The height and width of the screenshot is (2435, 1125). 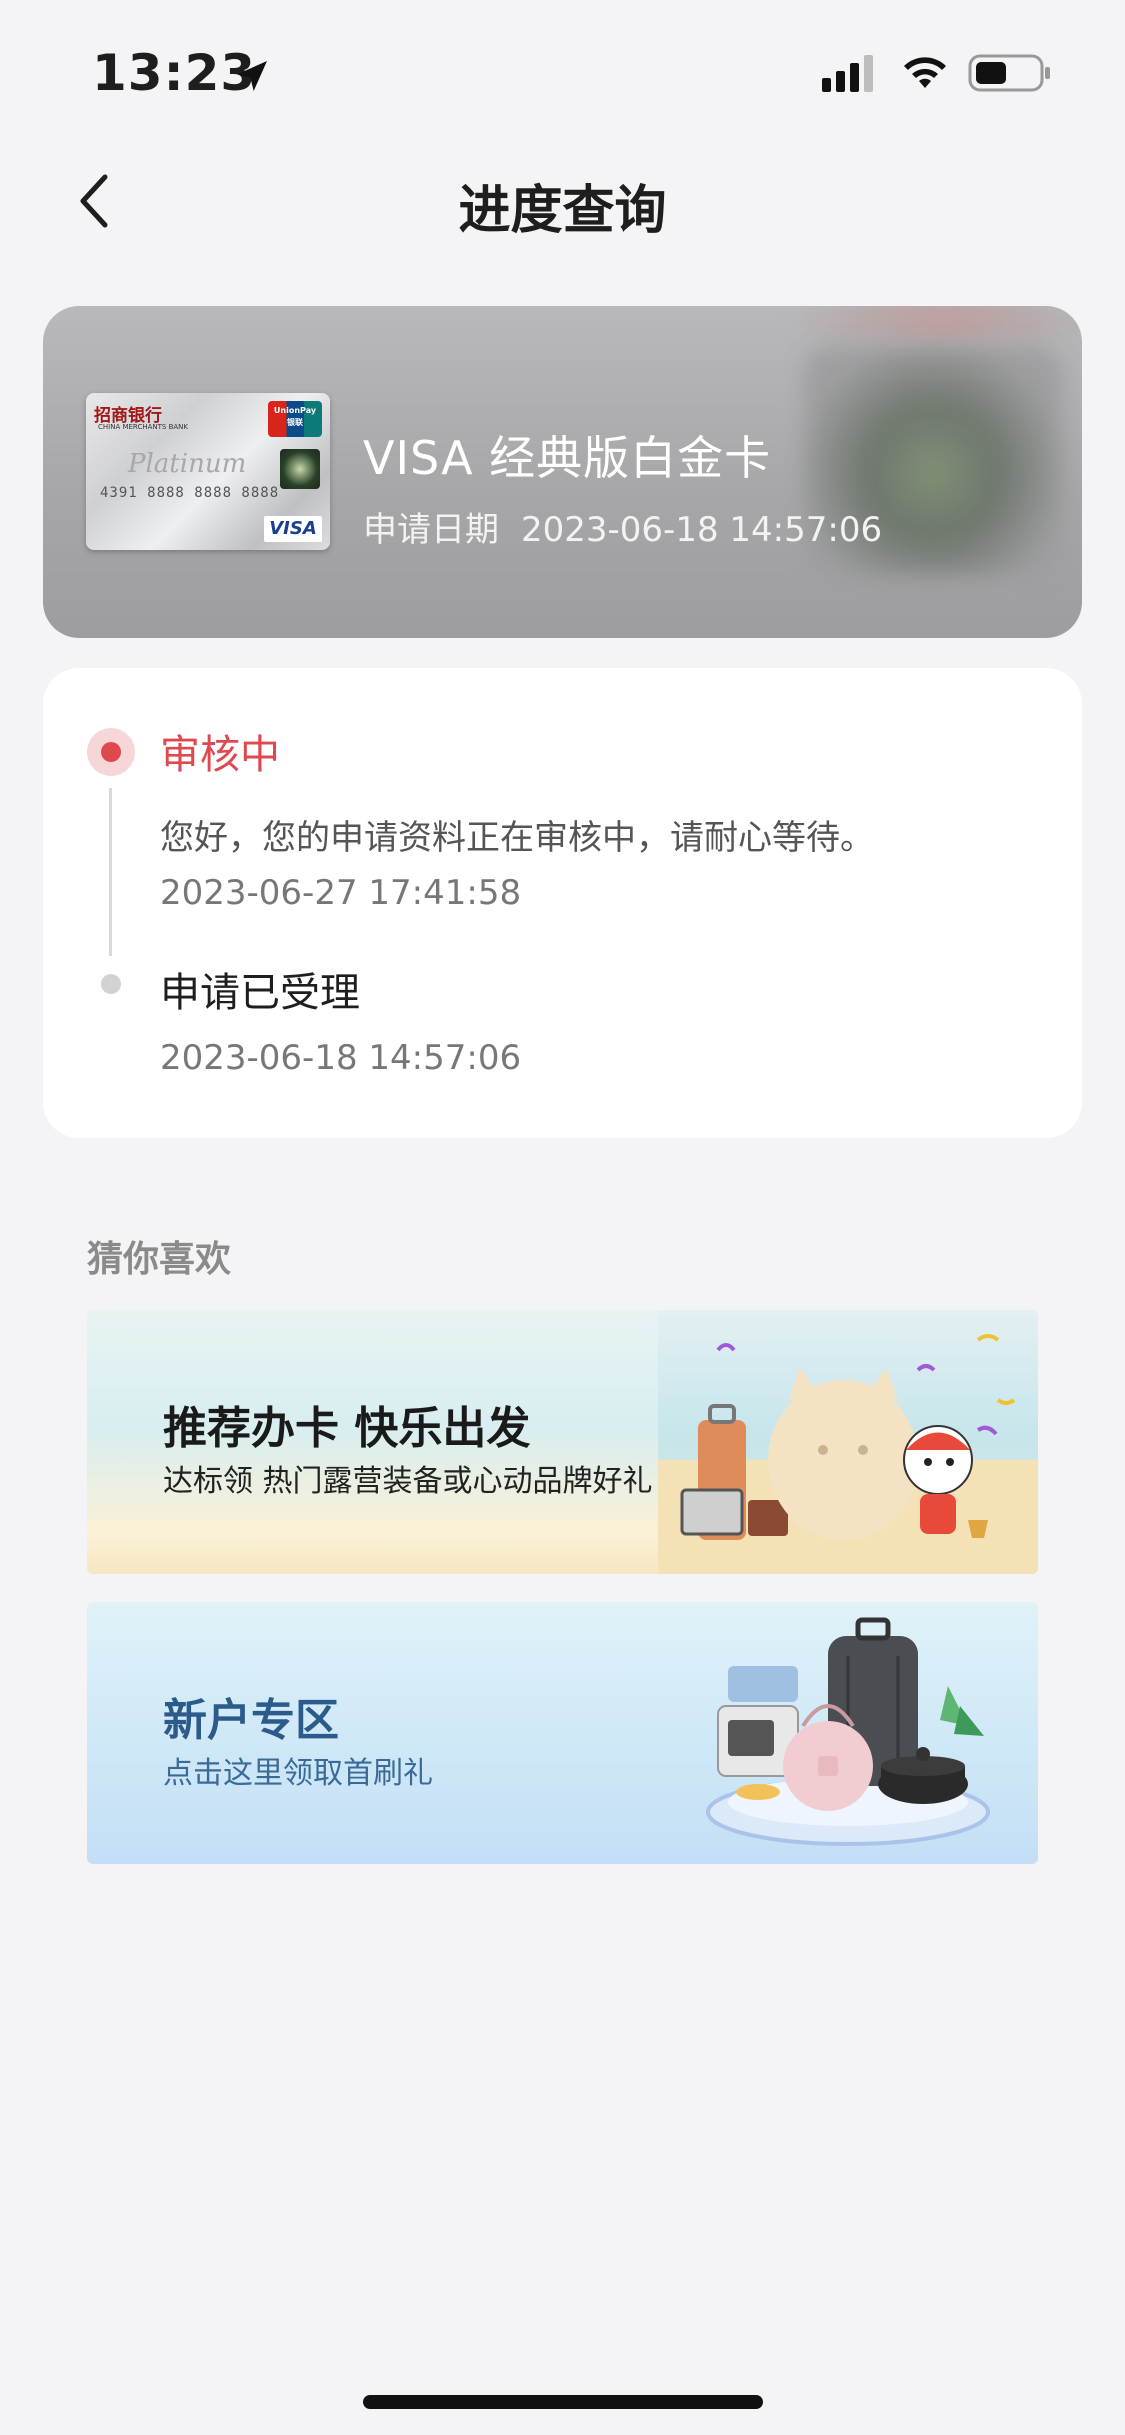 I want to click on status-bar: 13:23, so click(x=562, y=75).